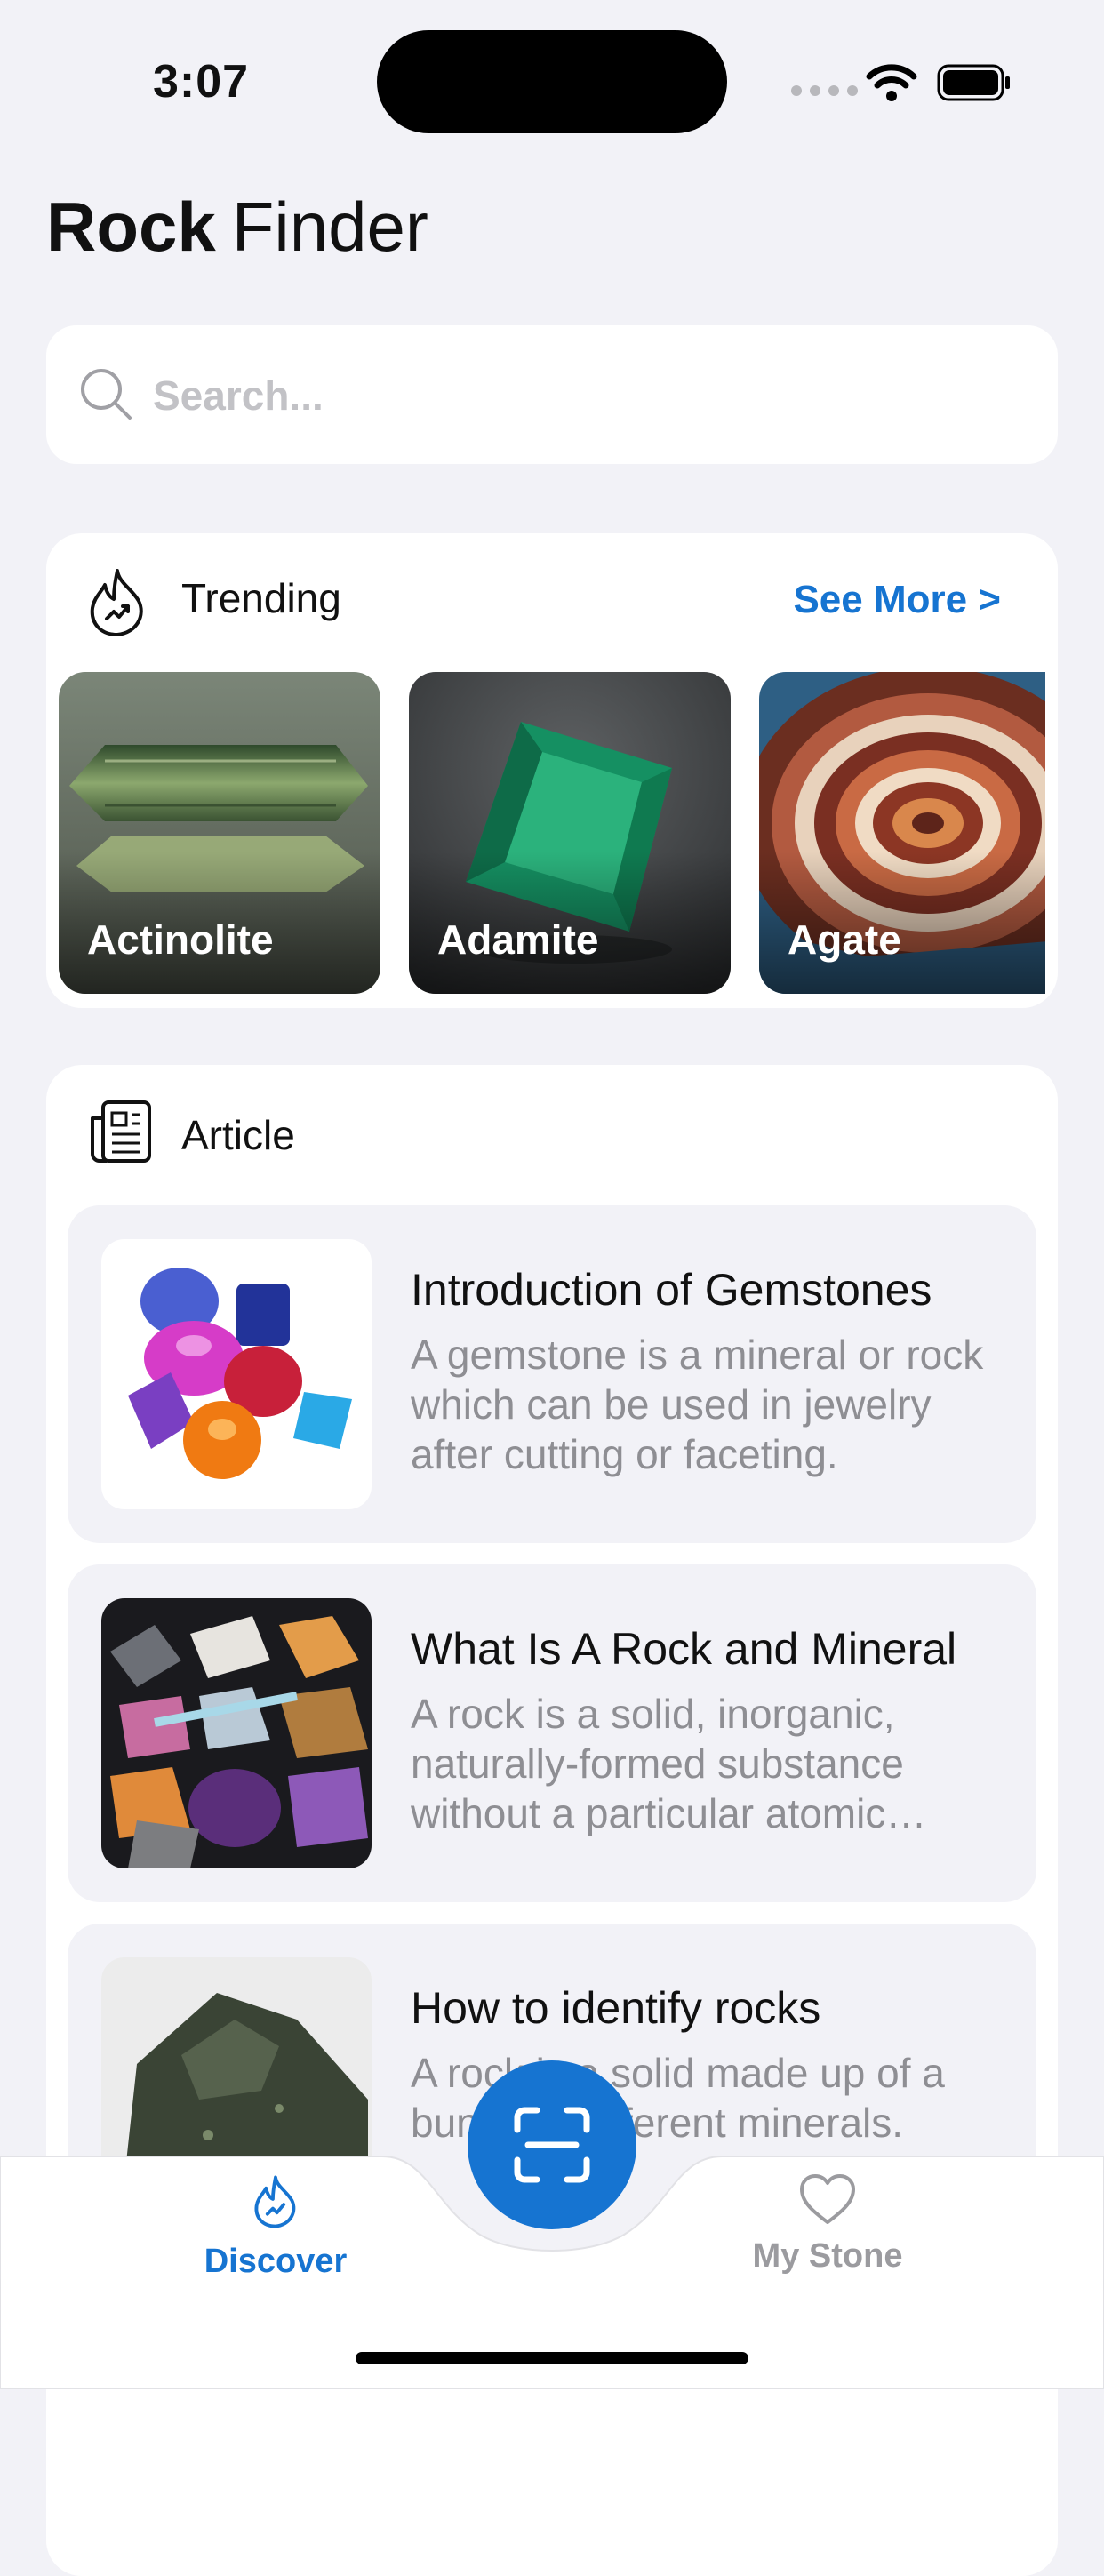 Image resolution: width=1104 pixels, height=2576 pixels. What do you see at coordinates (121, 1131) in the screenshot?
I see `newspaper-icon` at bounding box center [121, 1131].